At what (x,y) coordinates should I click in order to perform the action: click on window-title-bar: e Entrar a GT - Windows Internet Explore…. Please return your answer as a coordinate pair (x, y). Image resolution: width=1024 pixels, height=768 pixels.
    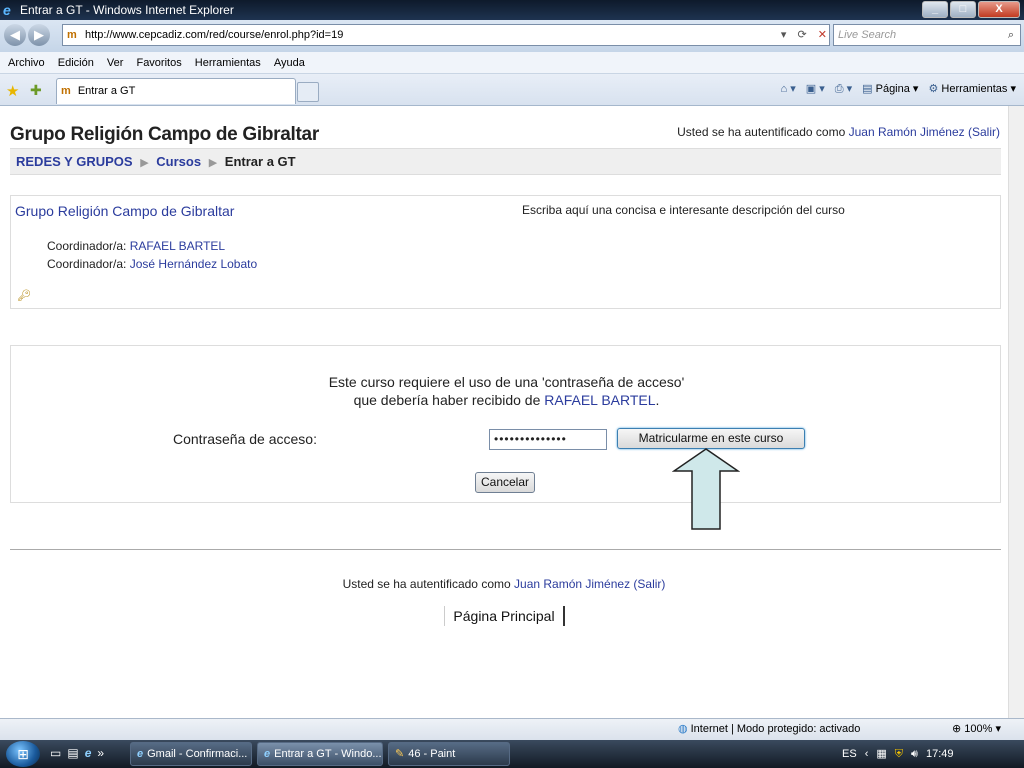
    Looking at the image, I should click on (512, 10).